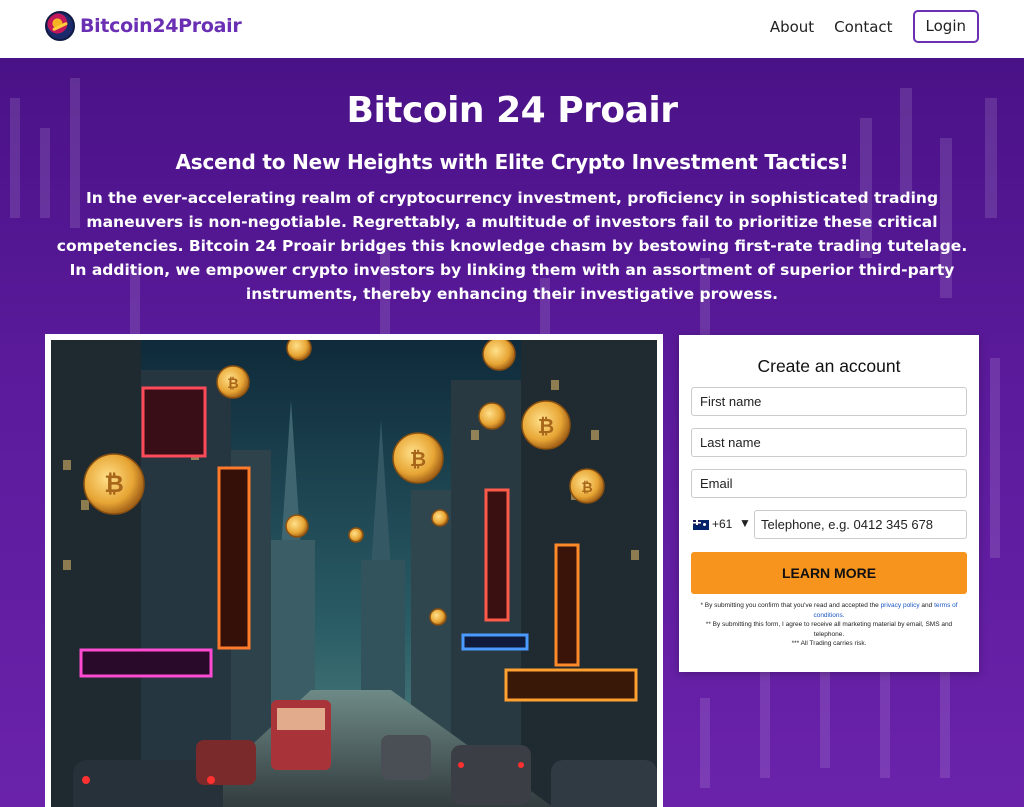 The height and width of the screenshot is (807, 1024). What do you see at coordinates (512, 110) in the screenshot?
I see `hero-title: Bitcoin 24 Proair` at bounding box center [512, 110].